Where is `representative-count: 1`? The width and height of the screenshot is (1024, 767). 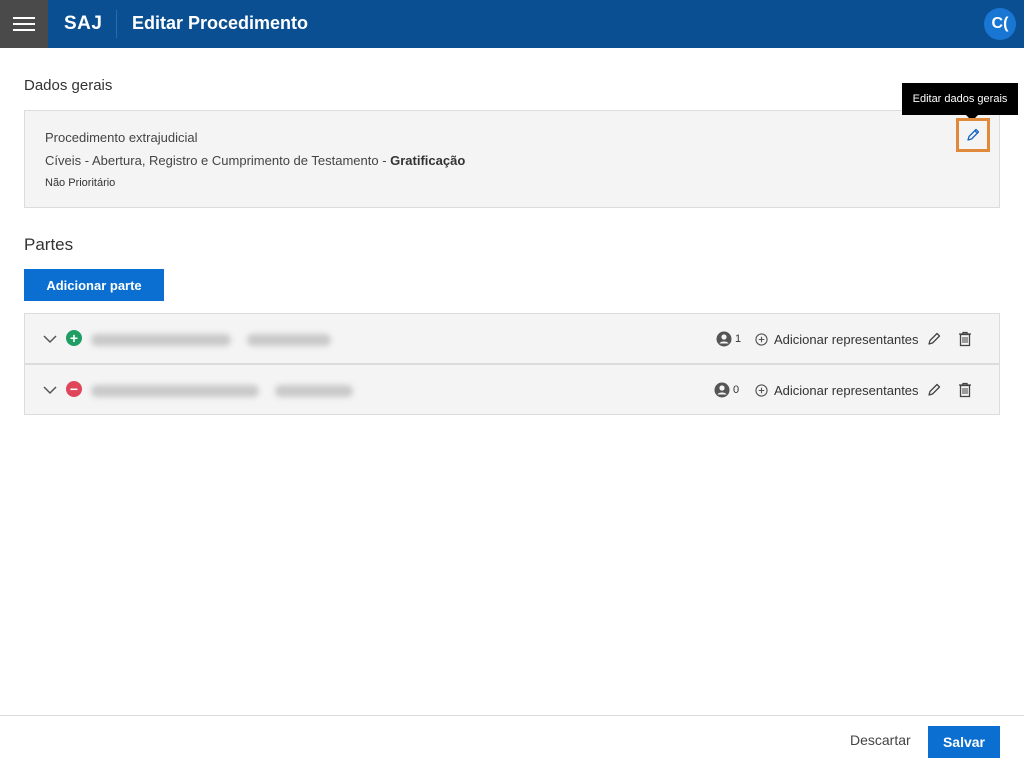
representative-count: 1 is located at coordinates (738, 339).